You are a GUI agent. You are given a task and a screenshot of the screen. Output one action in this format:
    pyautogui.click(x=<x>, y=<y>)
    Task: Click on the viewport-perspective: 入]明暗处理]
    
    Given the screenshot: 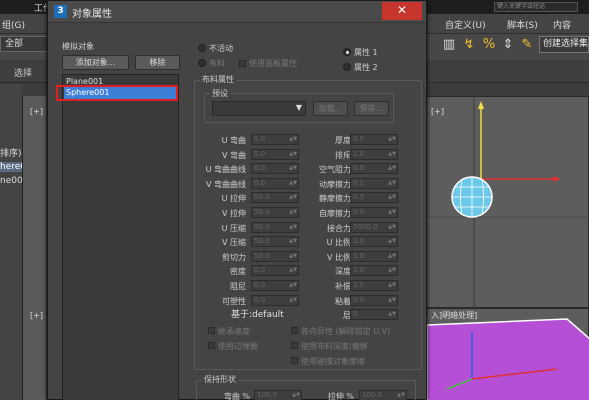 What is the action you would take?
    pyautogui.click(x=507, y=354)
    